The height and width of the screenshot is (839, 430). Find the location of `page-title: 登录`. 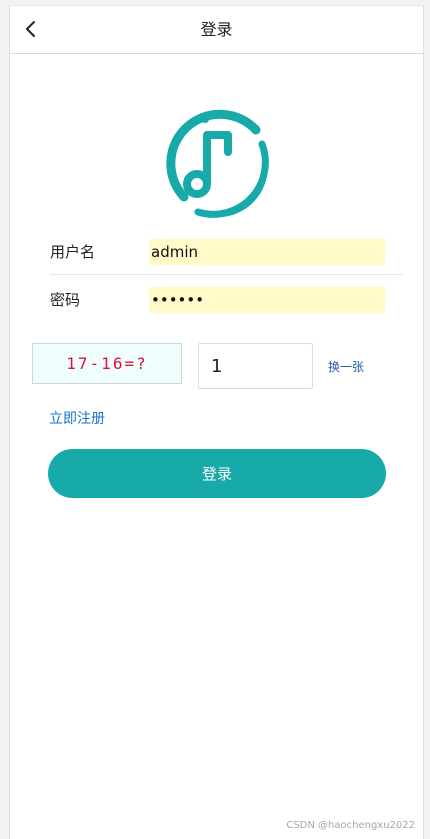

page-title: 登录 is located at coordinates (216, 29).